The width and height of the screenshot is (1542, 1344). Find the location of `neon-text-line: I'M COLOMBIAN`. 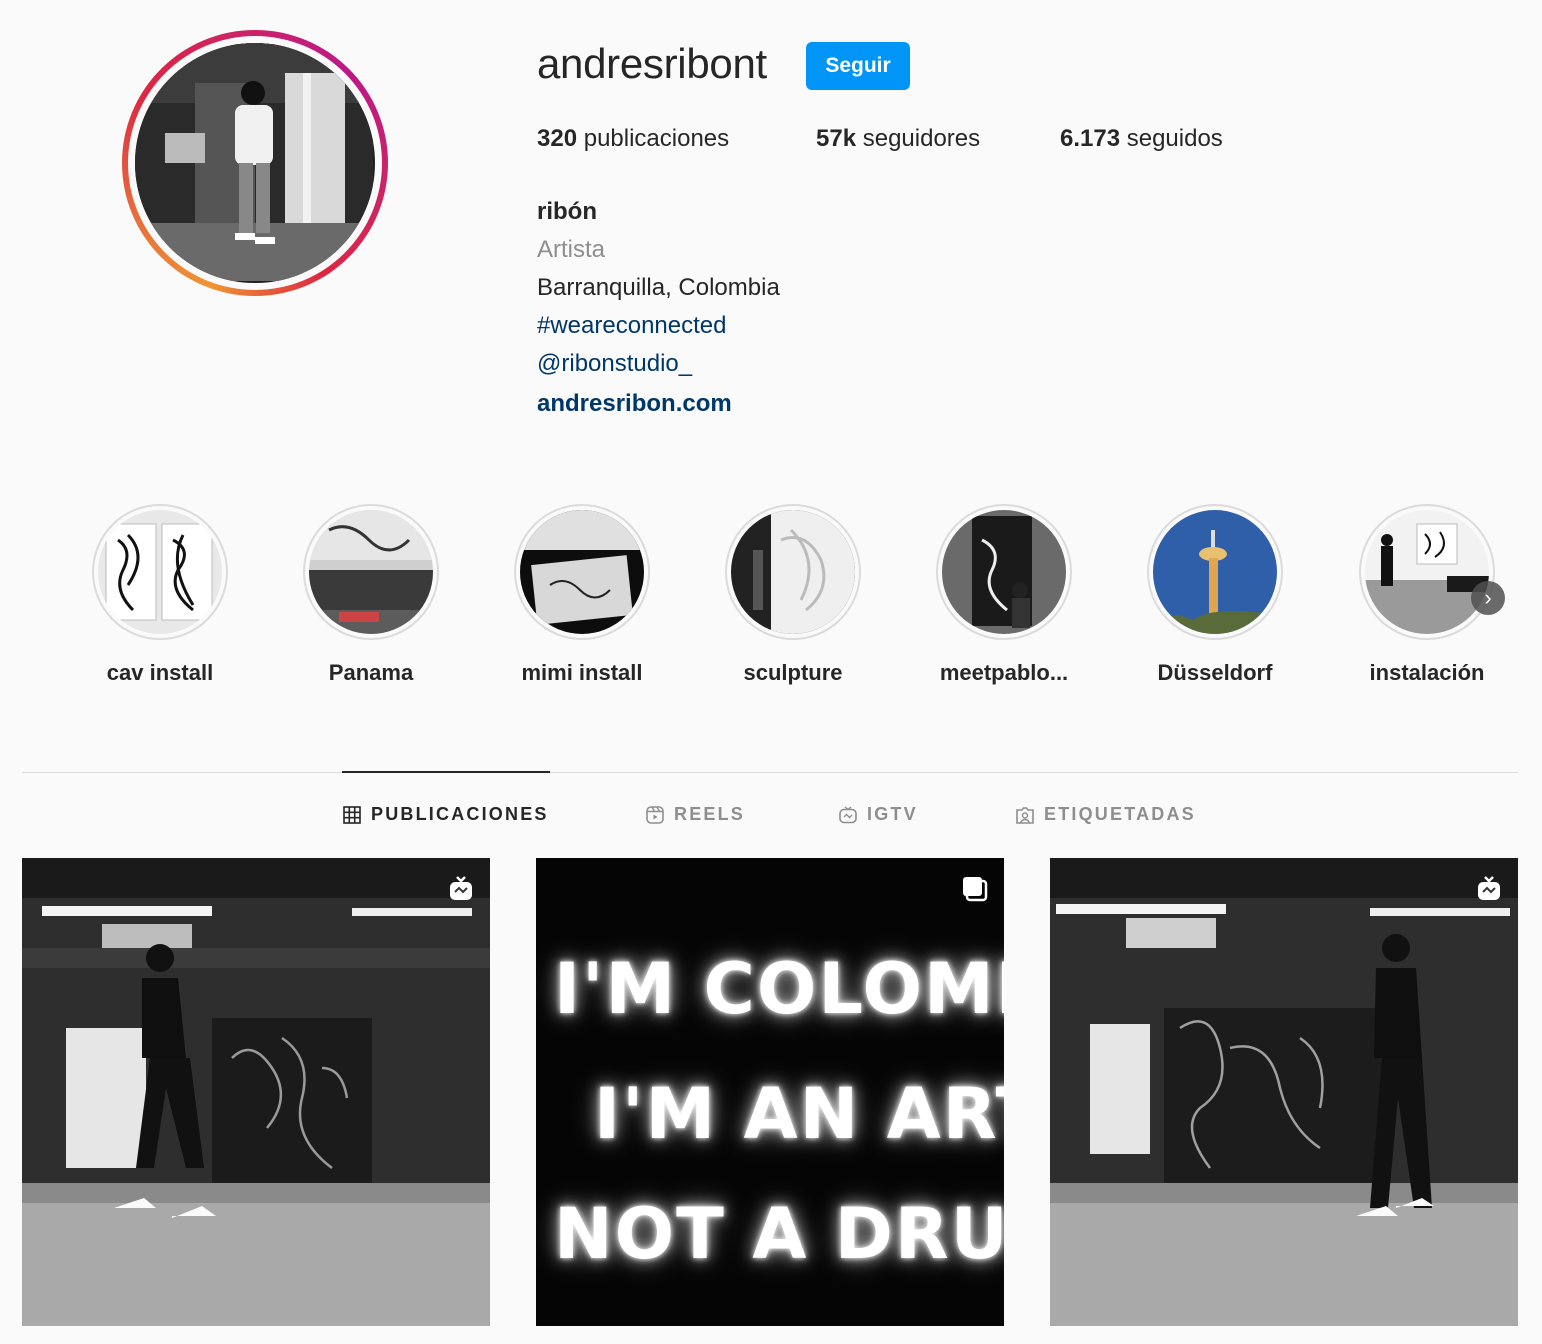

neon-text-line: I'M COLOMBIAN is located at coordinates (779, 989).